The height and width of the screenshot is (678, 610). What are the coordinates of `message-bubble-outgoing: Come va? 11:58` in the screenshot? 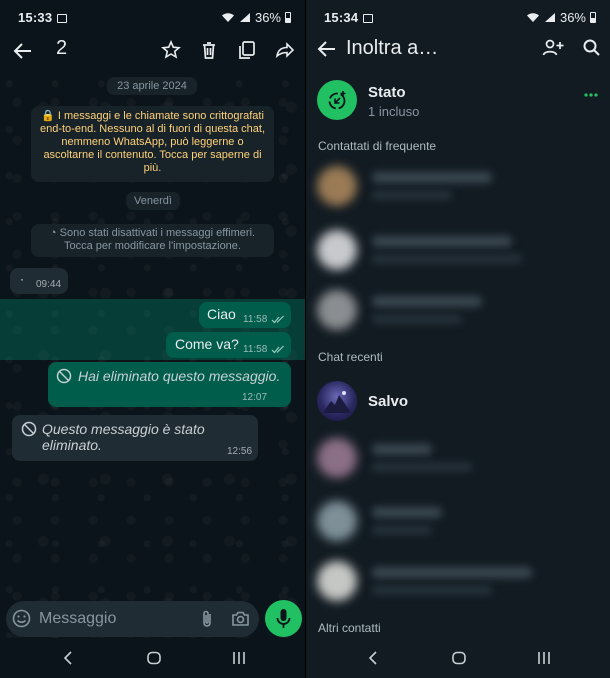 It's located at (228, 345).